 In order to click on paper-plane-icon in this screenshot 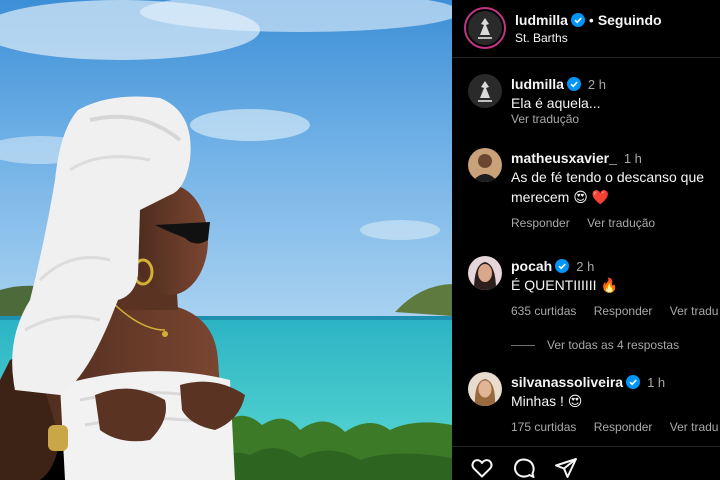, I will do `click(566, 468)`.